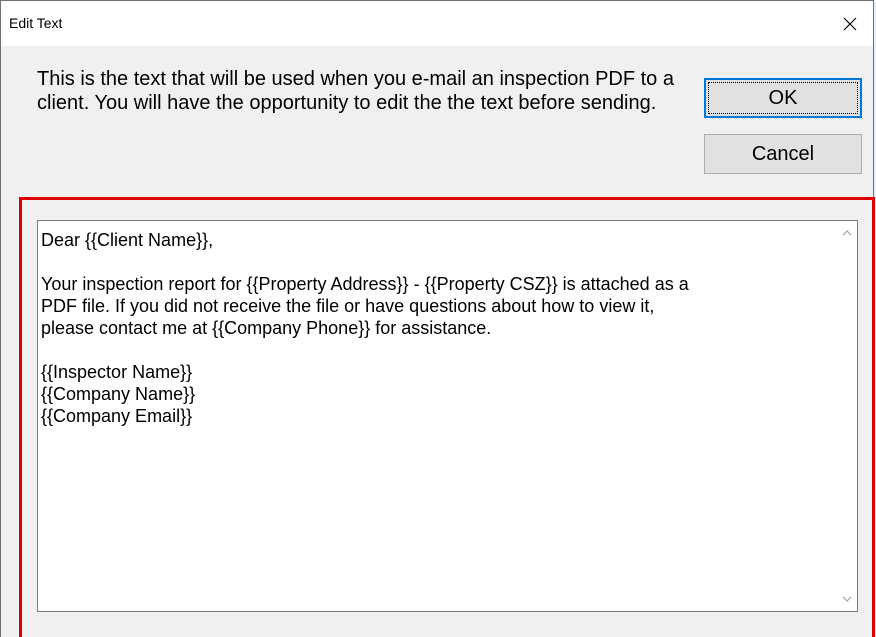  What do you see at coordinates (847, 416) in the screenshot?
I see `vertical-scrollbar` at bounding box center [847, 416].